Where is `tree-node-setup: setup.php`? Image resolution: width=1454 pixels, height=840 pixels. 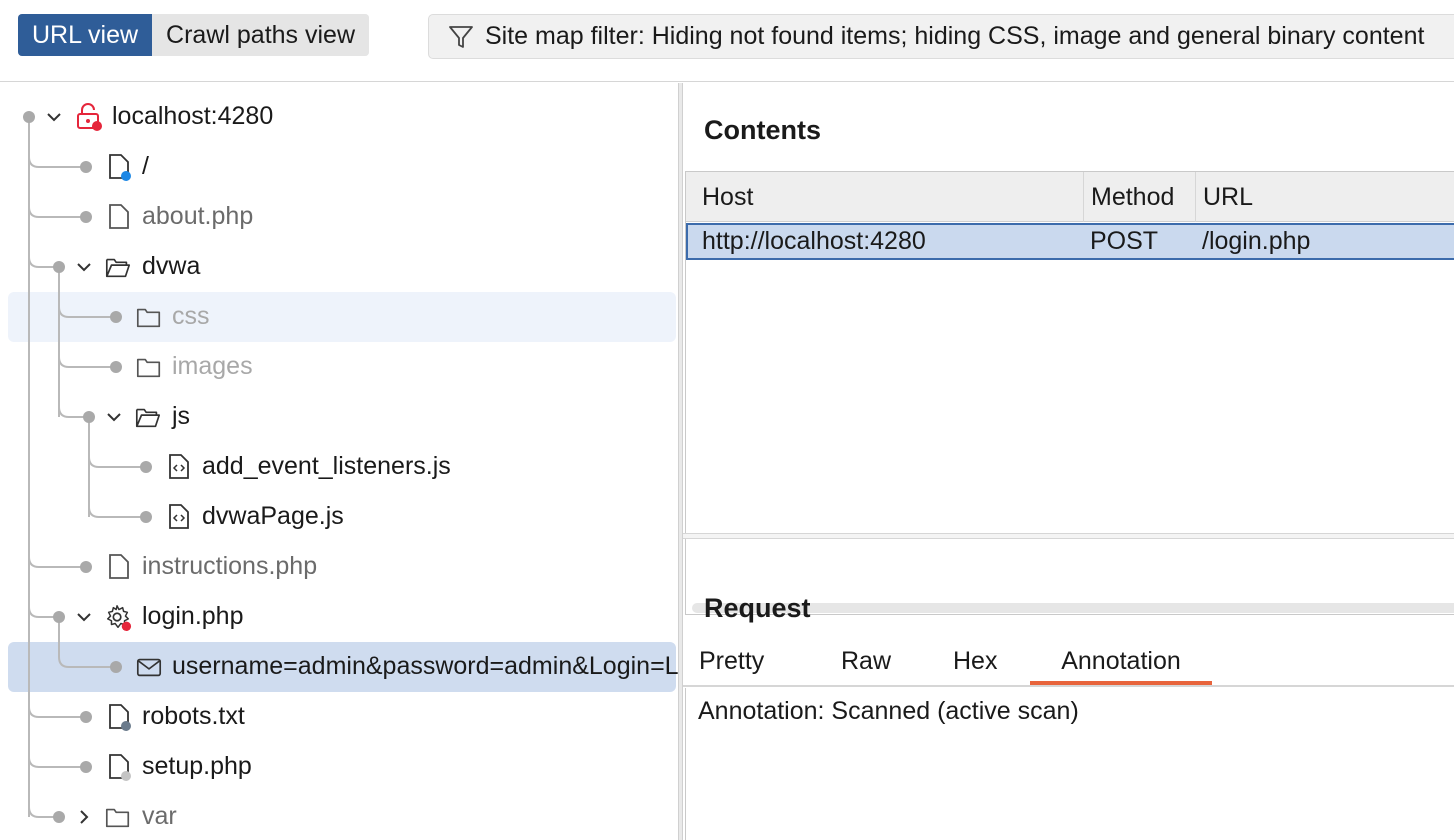
tree-node-setup: setup.php is located at coordinates (197, 766).